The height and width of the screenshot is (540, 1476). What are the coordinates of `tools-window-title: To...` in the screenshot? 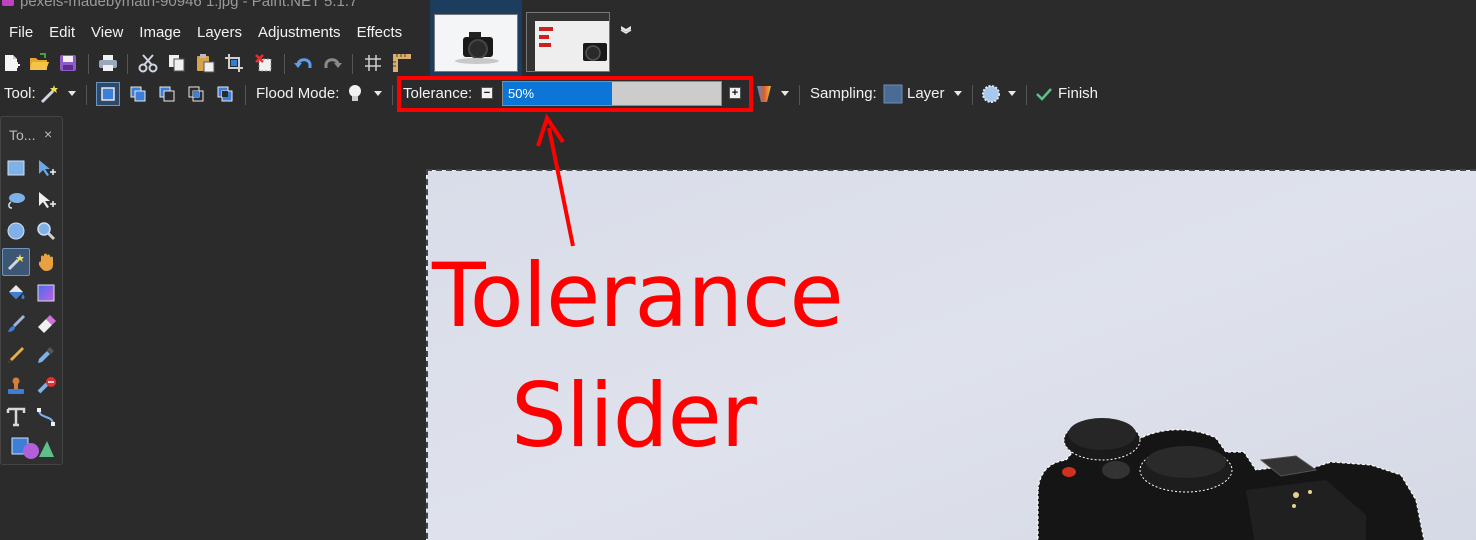 It's located at (22, 135).